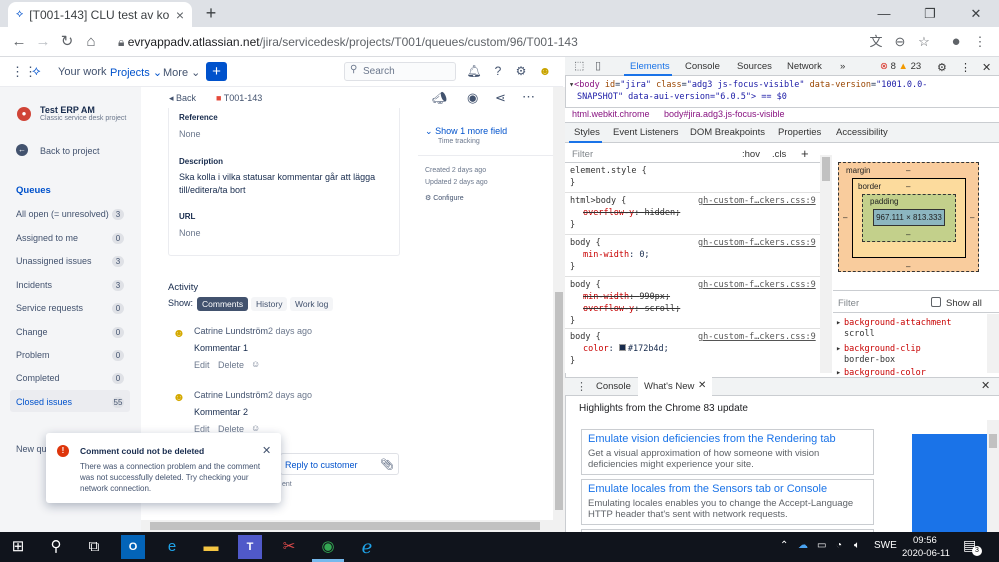 This screenshot has width=999, height=562. Describe the element at coordinates (387, 464) in the screenshot. I see `attachment-icon: 📎︎` at that location.